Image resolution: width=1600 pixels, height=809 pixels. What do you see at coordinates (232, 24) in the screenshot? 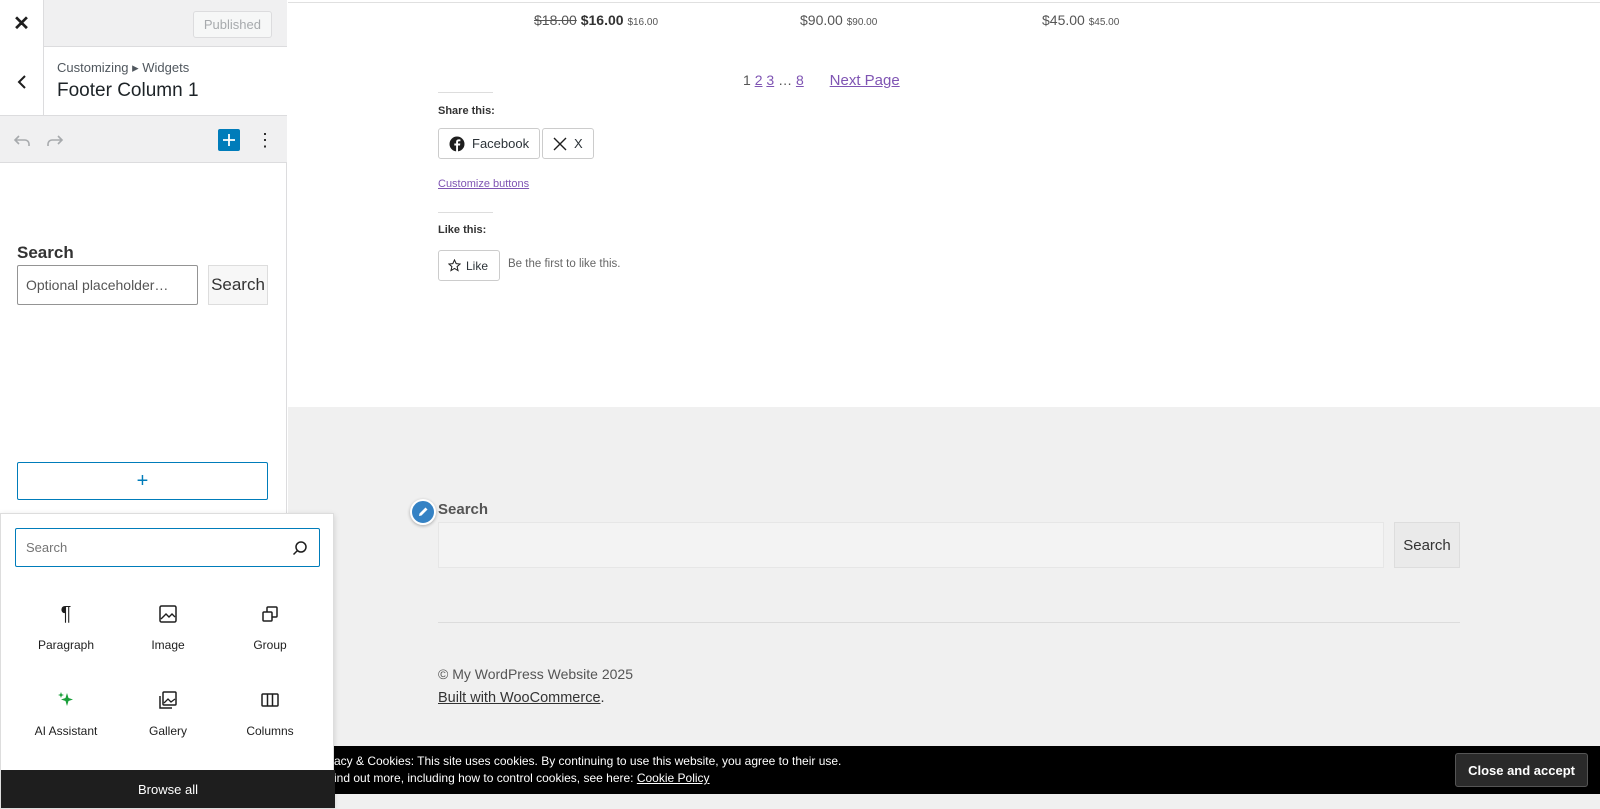
I see `published-button: Published` at bounding box center [232, 24].